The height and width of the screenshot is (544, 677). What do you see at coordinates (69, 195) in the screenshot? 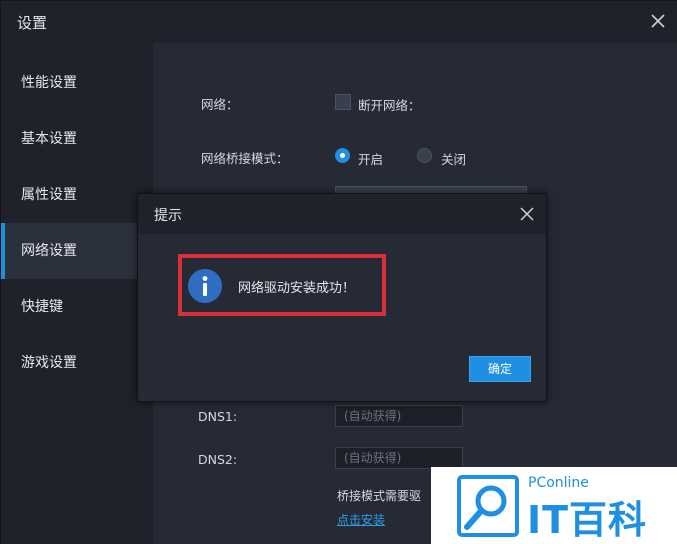
I see `sidebar-item-properties: 属性设置` at bounding box center [69, 195].